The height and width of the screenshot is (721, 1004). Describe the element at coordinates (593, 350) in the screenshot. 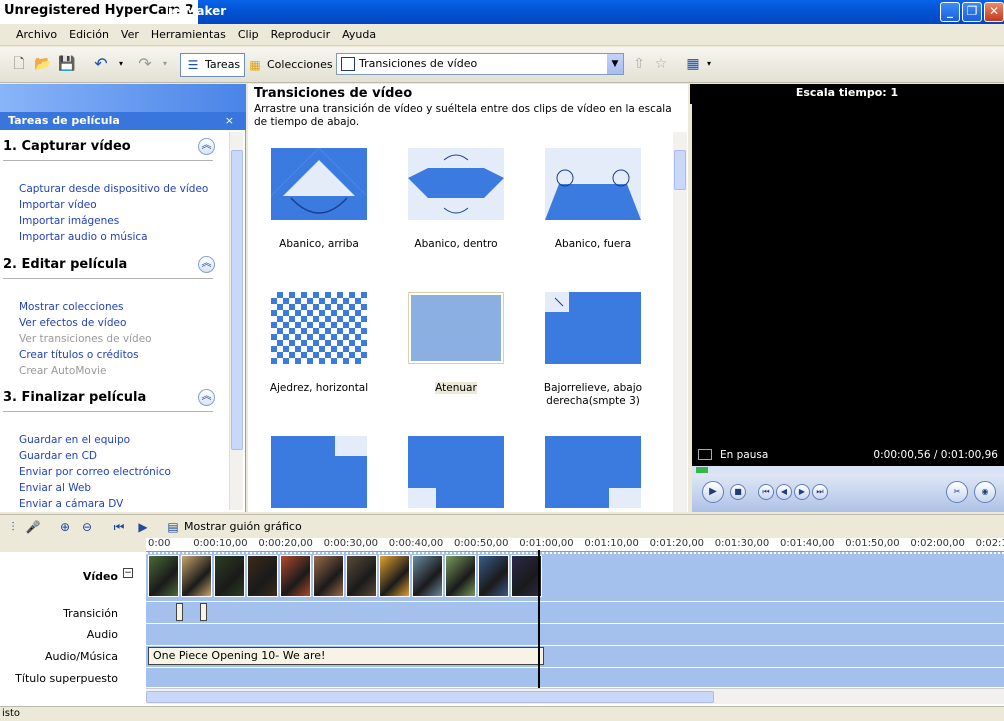

I see `transition-emboss: Bajorrelieve, abajo derecha(smpte 3)` at that location.